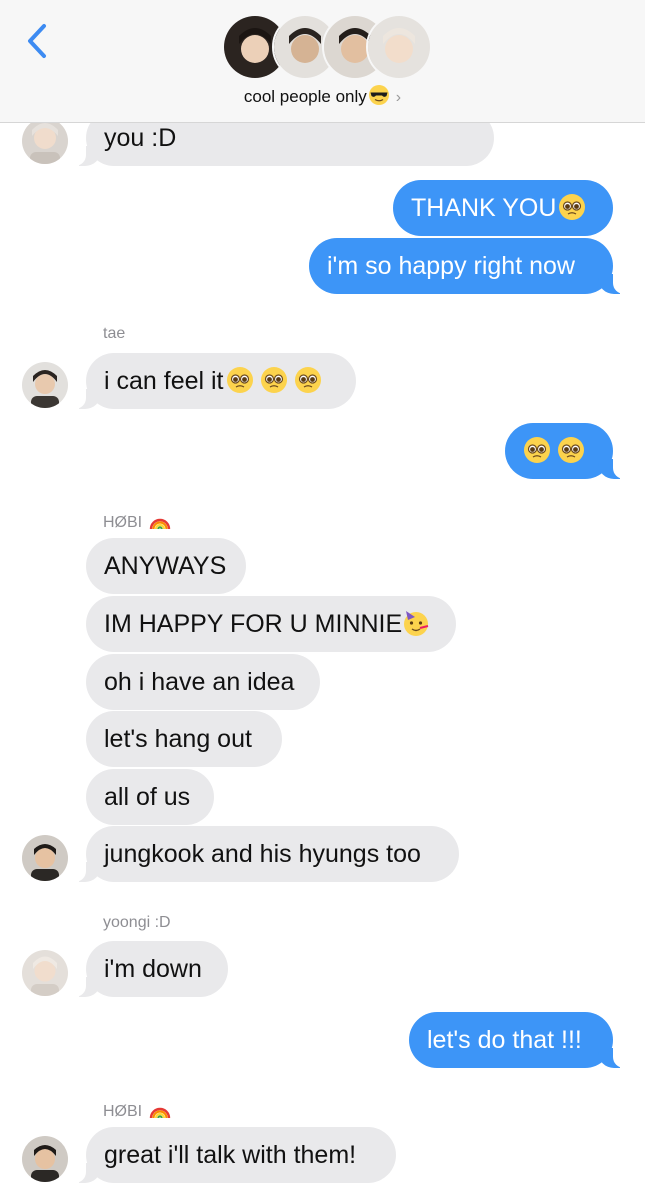 Image resolution: width=645 pixels, height=1200 pixels. I want to click on sunglasses-face-icon, so click(379, 95).